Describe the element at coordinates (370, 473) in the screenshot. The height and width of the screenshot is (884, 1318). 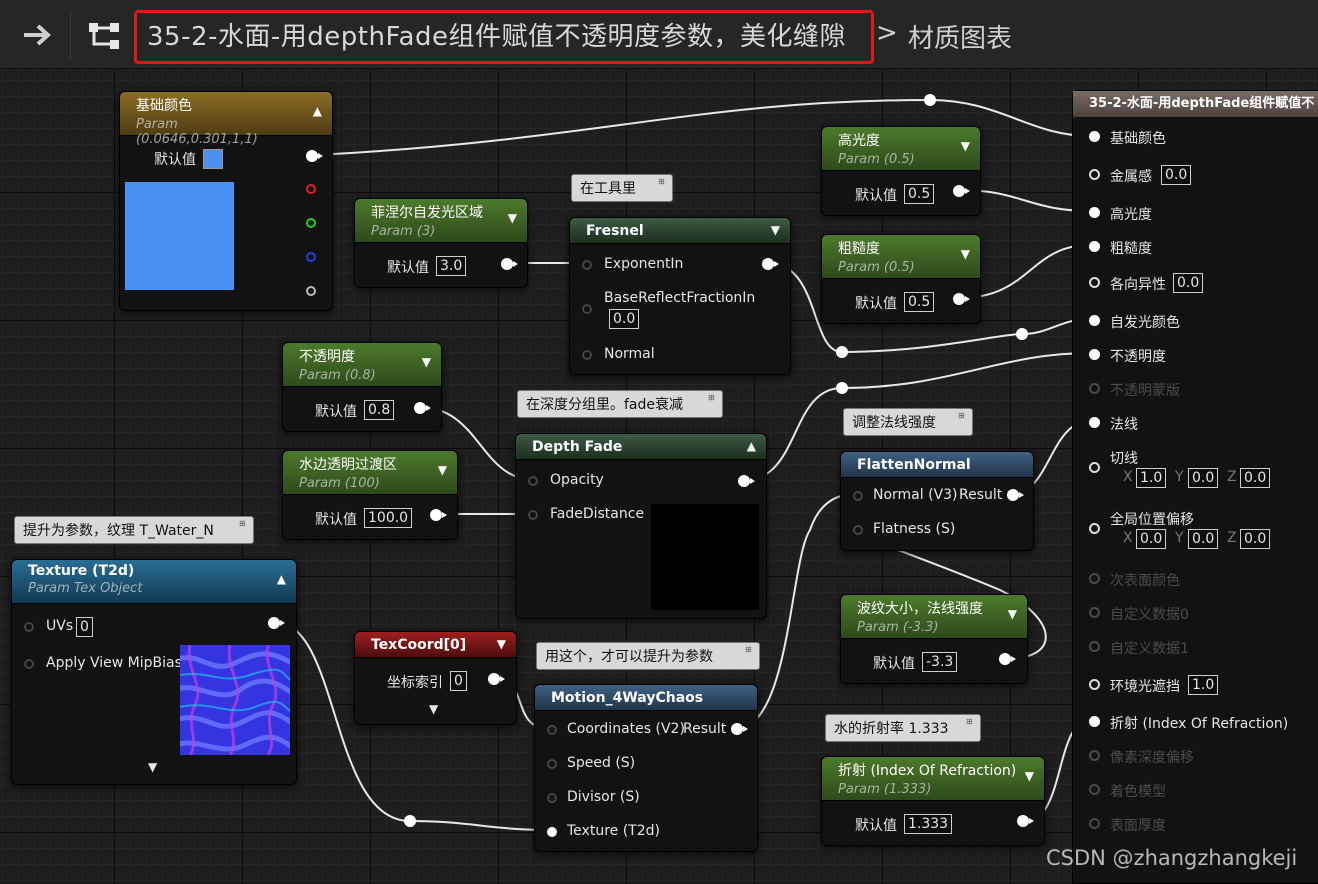
I see `node-header: 水边透明过渡区 Param (100) ▼` at that location.